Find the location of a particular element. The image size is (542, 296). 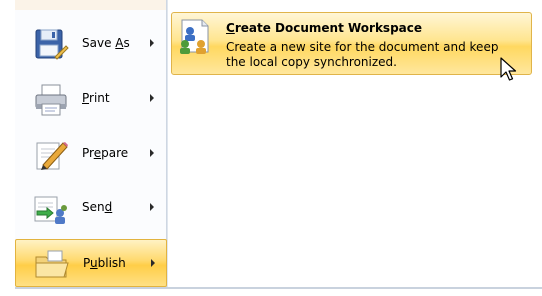

document-workspace-icon is located at coordinates (194, 36).